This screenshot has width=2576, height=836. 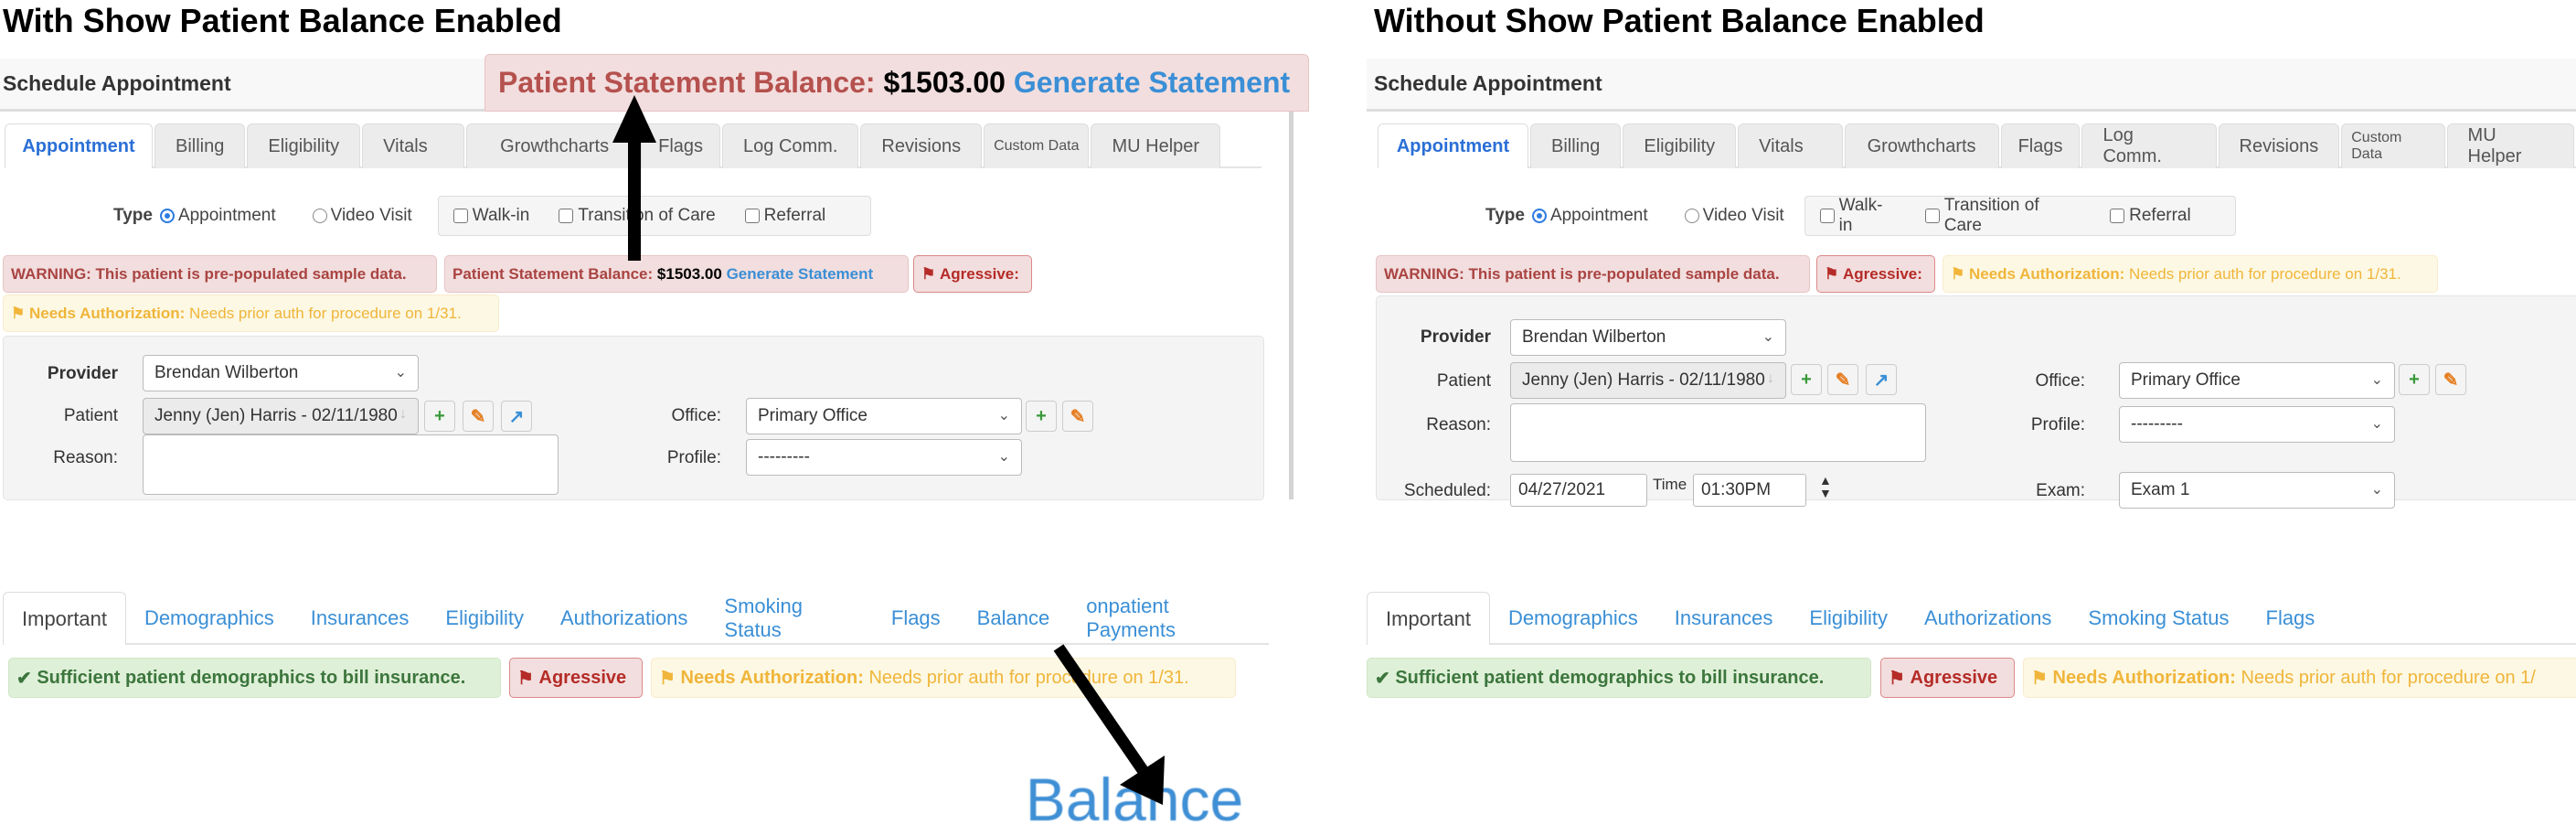 What do you see at coordinates (634, 178) in the screenshot?
I see `arrow-up-to-callout` at bounding box center [634, 178].